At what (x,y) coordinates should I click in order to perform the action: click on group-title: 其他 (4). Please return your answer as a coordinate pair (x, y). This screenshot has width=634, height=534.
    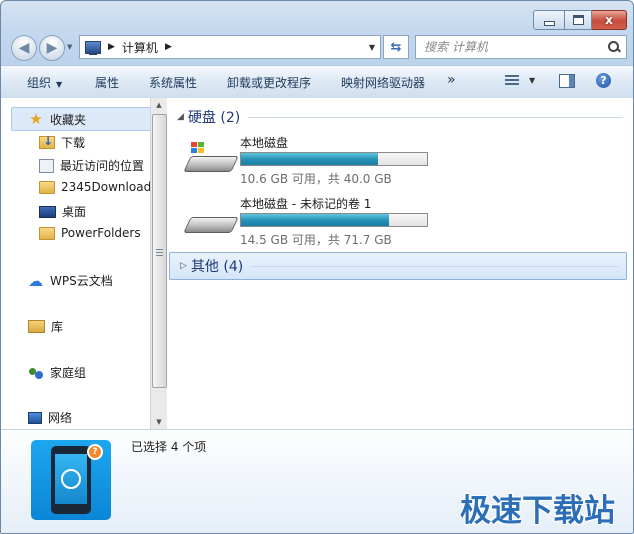
    Looking at the image, I should click on (217, 267).